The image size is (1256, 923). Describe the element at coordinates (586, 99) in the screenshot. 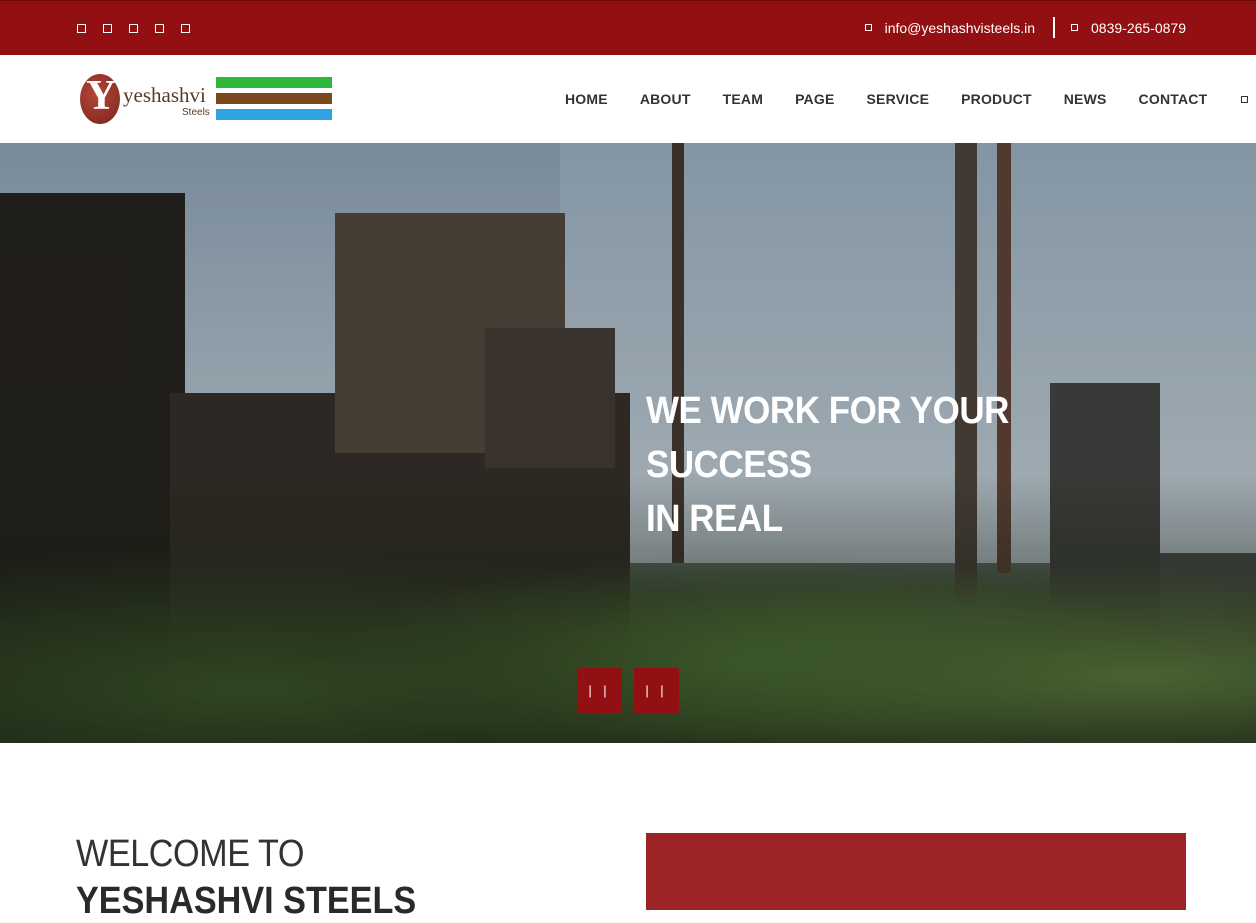

I see `nav-home: HOME` at that location.